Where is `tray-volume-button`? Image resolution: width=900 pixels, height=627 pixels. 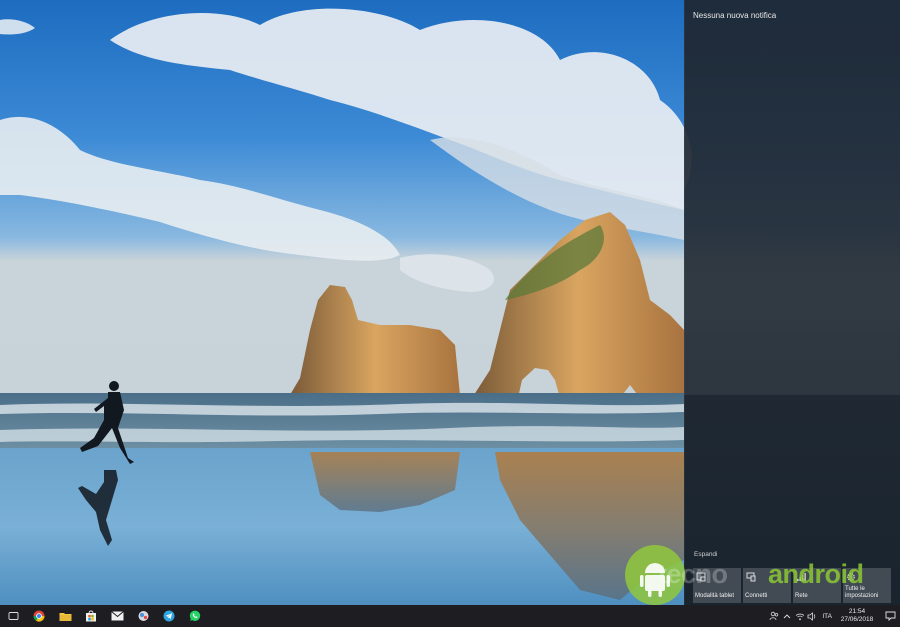
tray-volume-button is located at coordinates (812, 616).